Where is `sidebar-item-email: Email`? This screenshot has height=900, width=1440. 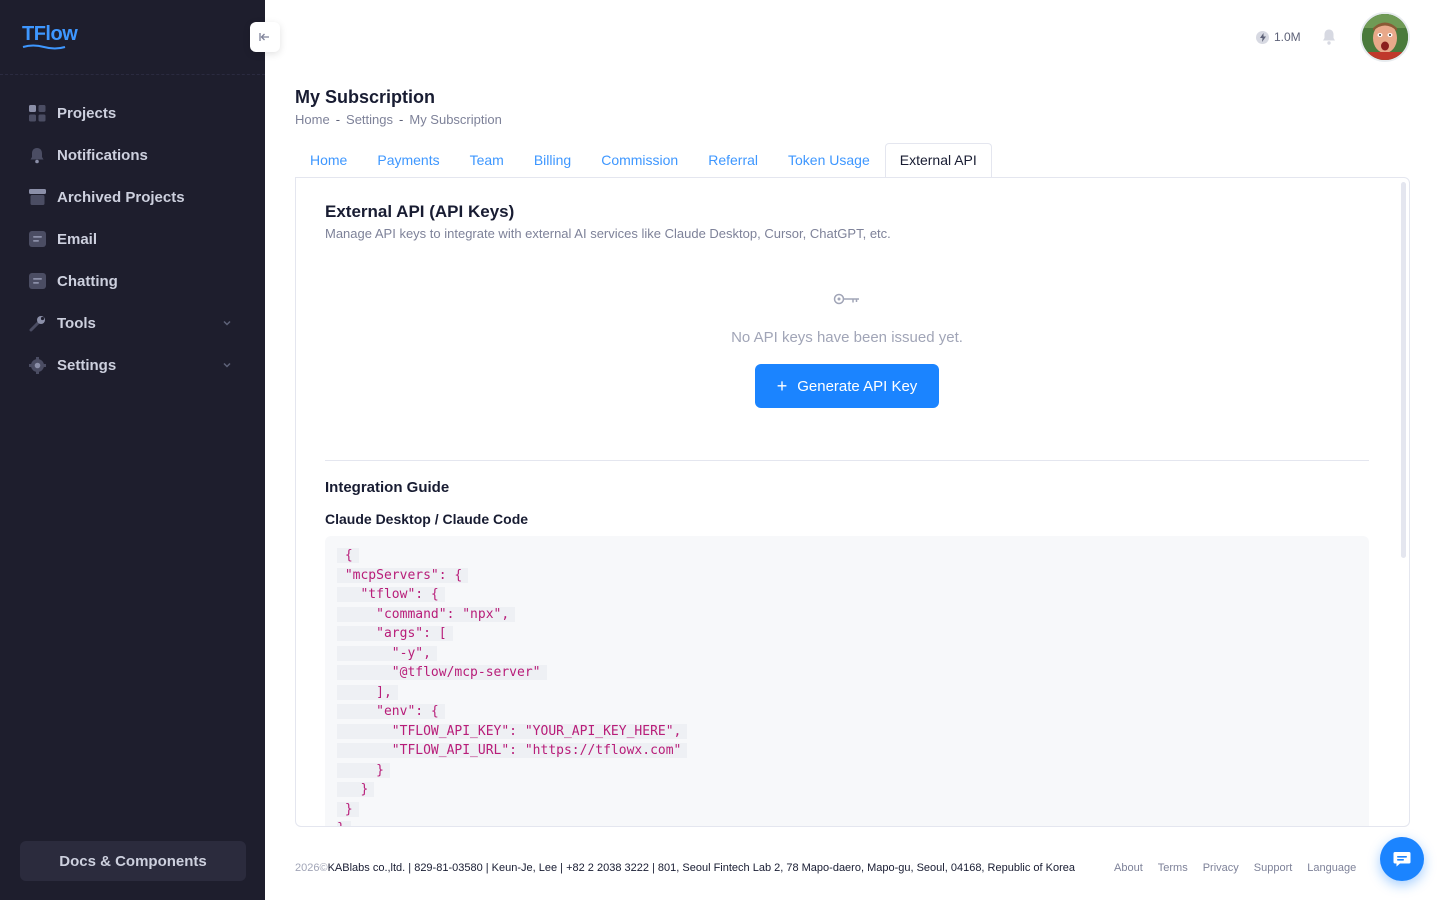
sidebar-item-email: Email is located at coordinates (132, 239).